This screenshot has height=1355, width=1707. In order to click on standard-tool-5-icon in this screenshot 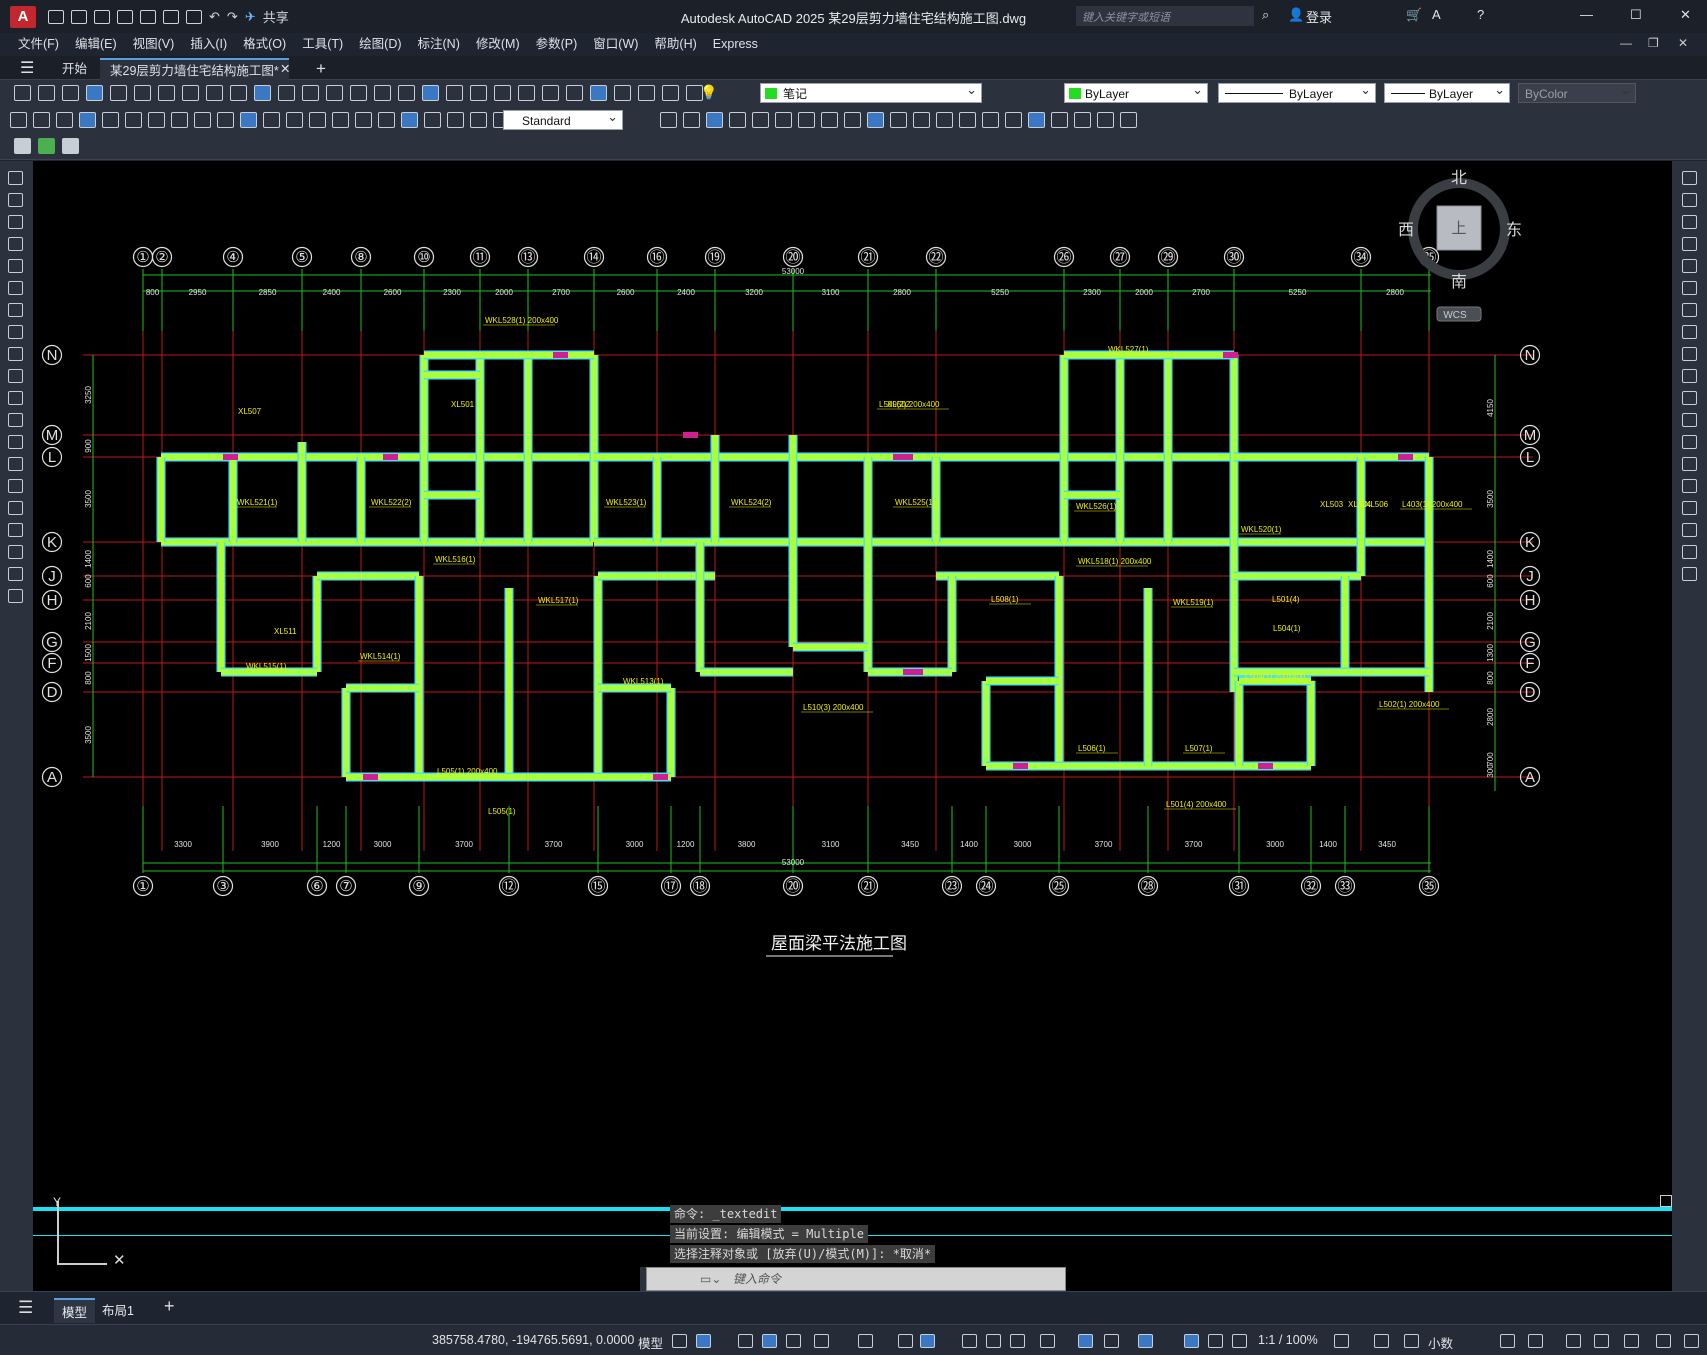, I will do `click(142, 93)`.